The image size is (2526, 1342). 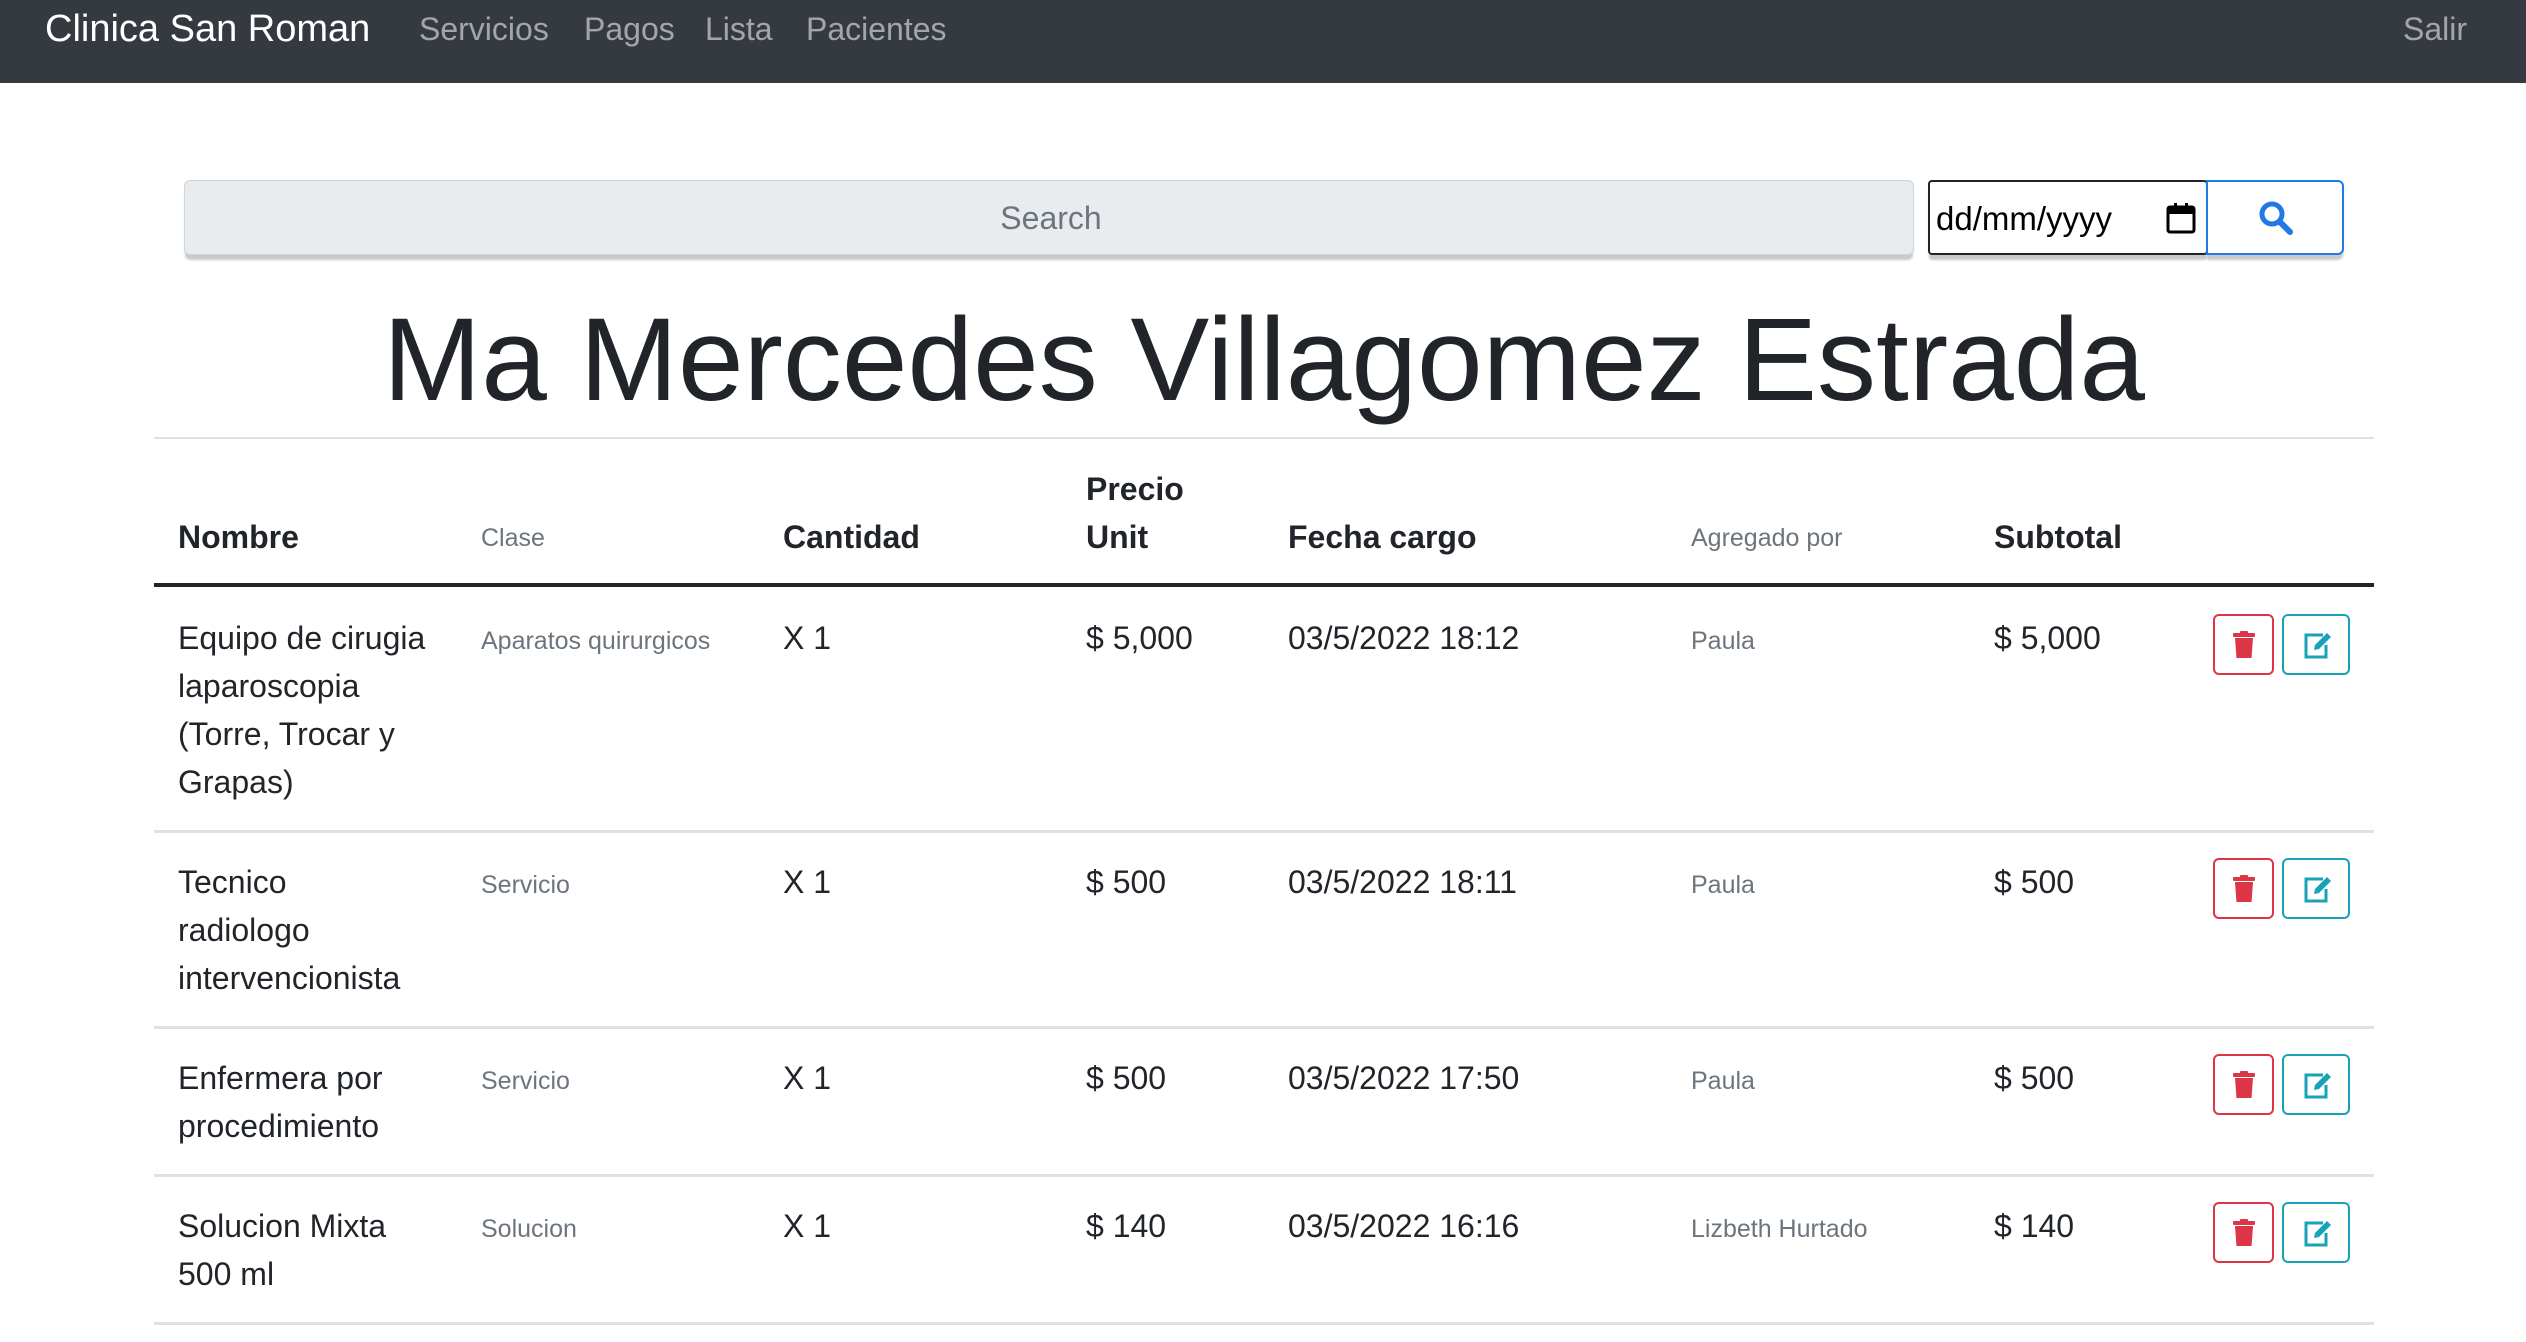 What do you see at coordinates (2058, 537) in the screenshot?
I see `header-subtotal: Subtotal` at bounding box center [2058, 537].